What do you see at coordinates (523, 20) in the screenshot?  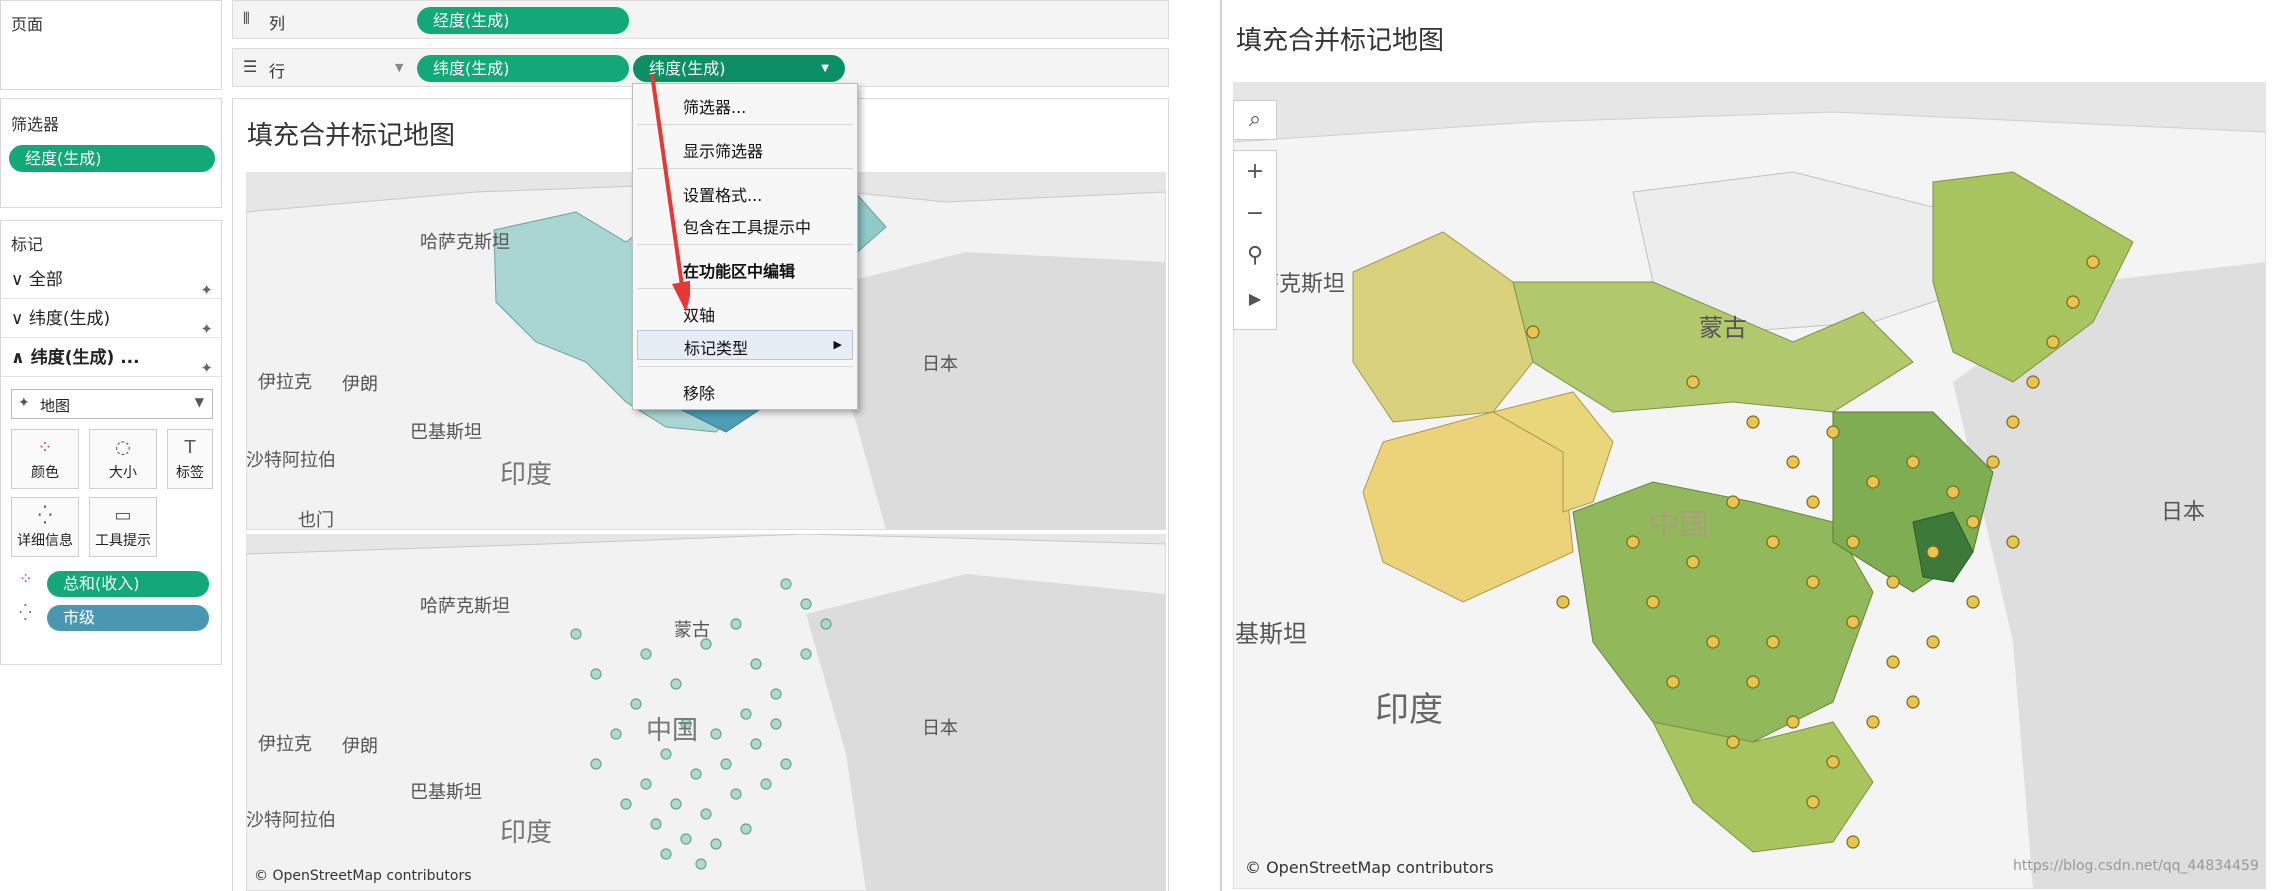 I see `columns-pill: 经度(生成)` at bounding box center [523, 20].